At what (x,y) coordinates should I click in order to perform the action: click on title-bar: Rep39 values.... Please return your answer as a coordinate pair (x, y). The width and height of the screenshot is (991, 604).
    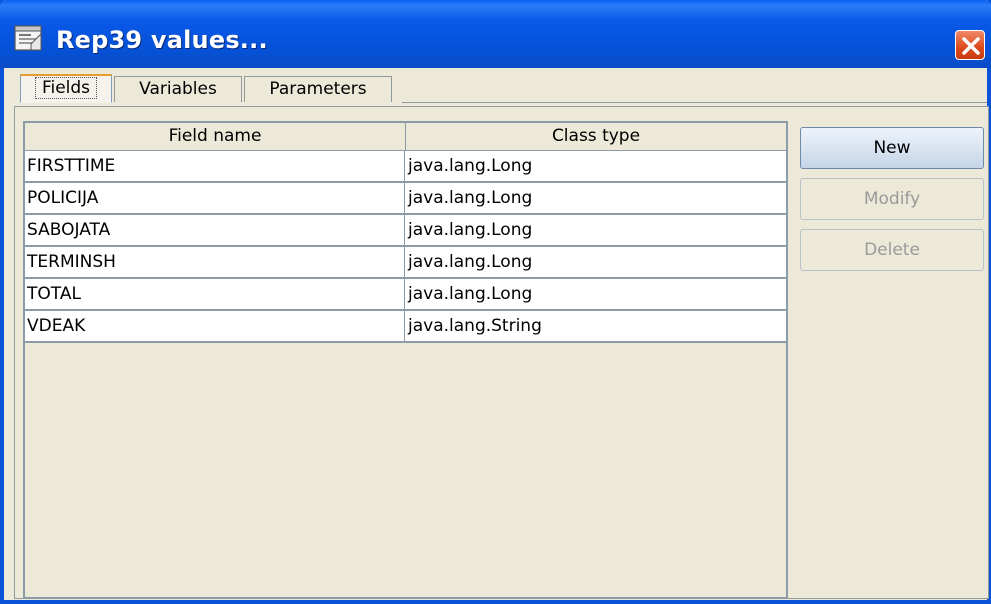
    Looking at the image, I should click on (495, 34).